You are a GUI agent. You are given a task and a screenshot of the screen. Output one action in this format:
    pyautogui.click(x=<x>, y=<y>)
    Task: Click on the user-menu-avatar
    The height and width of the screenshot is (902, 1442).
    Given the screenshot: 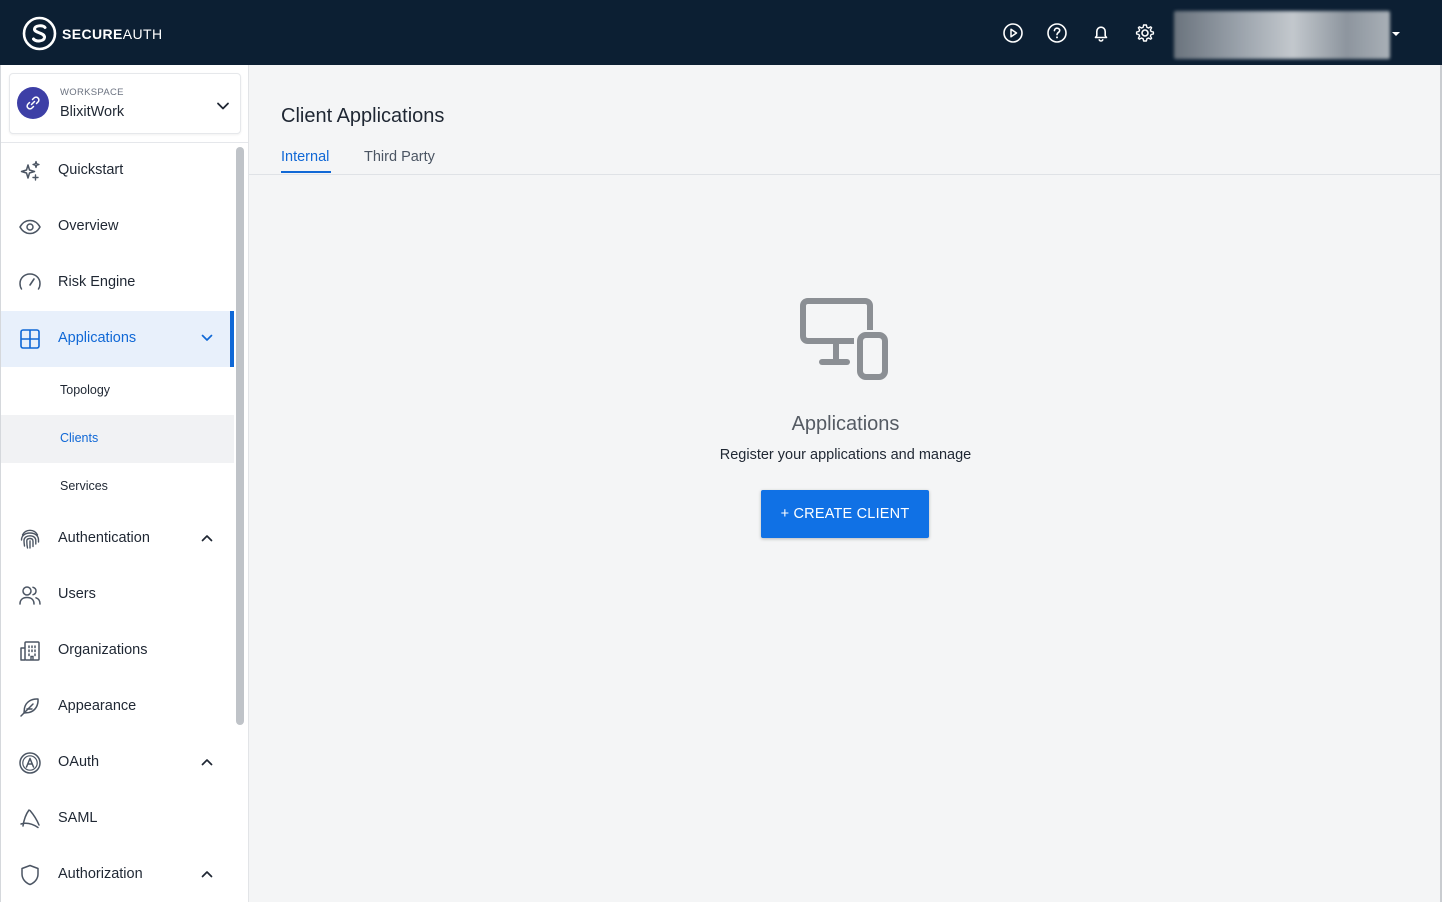 What is the action you would take?
    pyautogui.click(x=1282, y=35)
    